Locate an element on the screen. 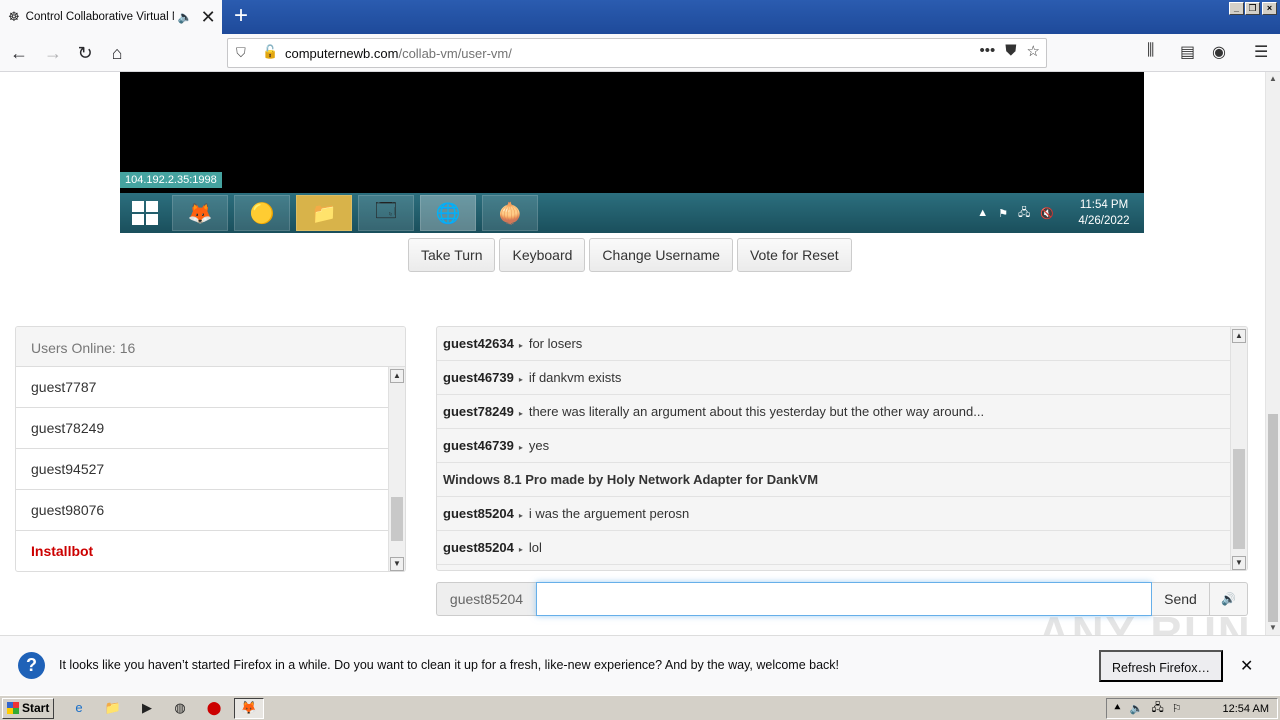  forward-button: → is located at coordinates (53, 53).